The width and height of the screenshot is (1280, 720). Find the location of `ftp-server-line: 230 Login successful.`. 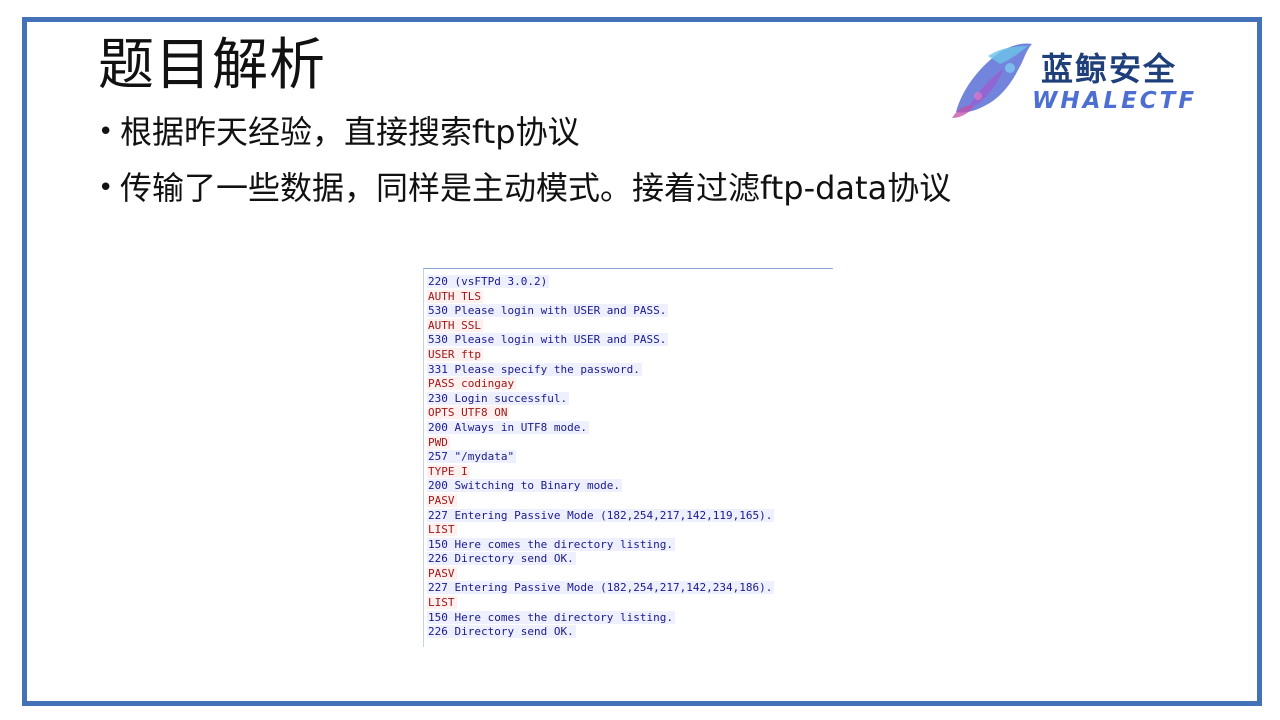

ftp-server-line: 230 Login successful. is located at coordinates (630, 399).